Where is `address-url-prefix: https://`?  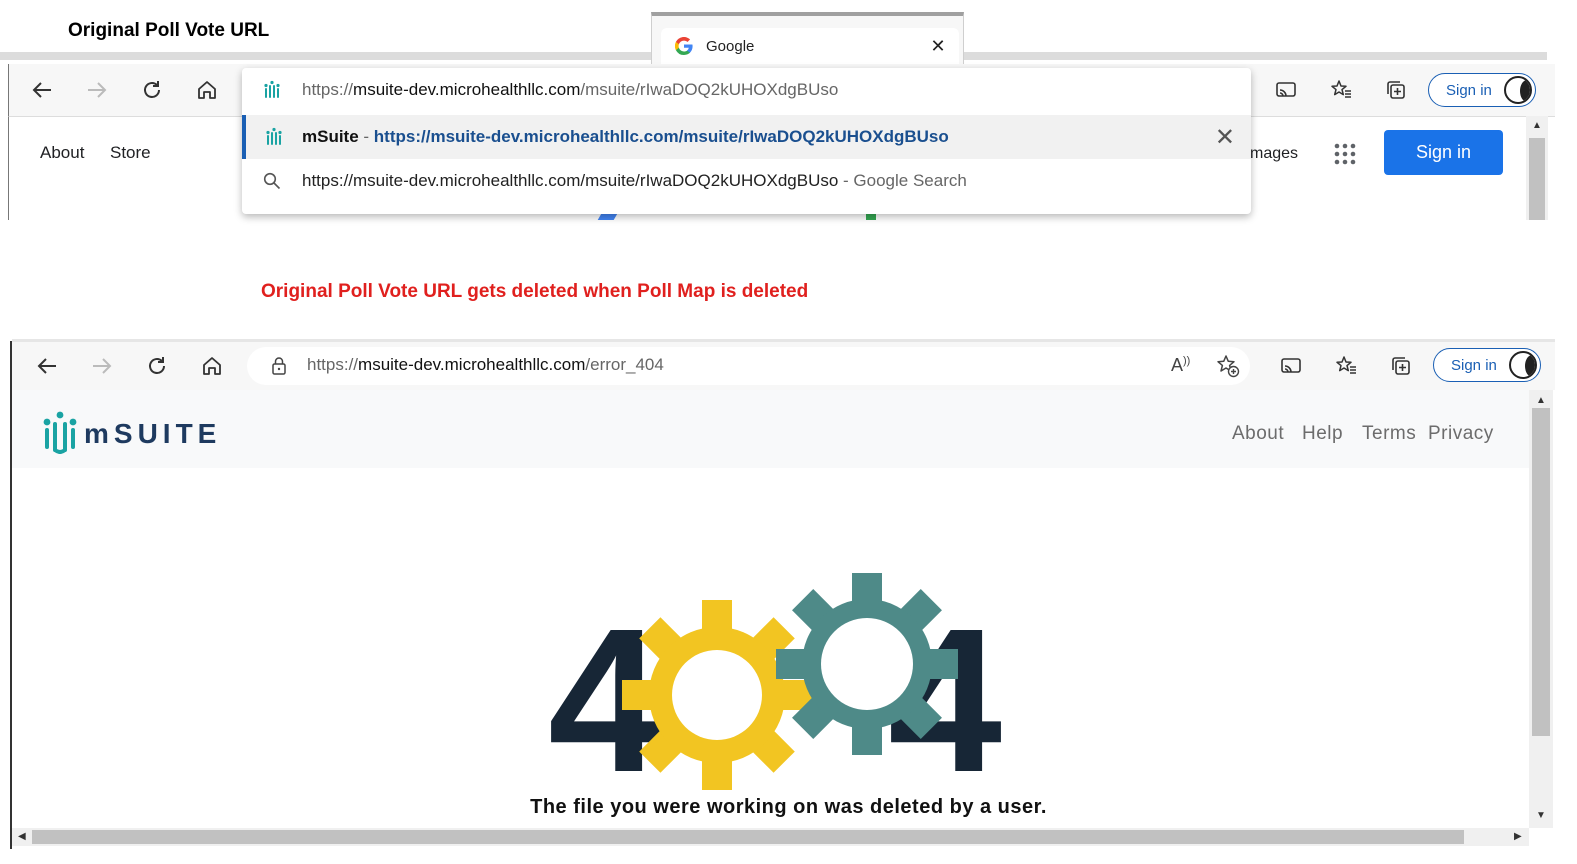 address-url-prefix: https:// is located at coordinates (333, 364).